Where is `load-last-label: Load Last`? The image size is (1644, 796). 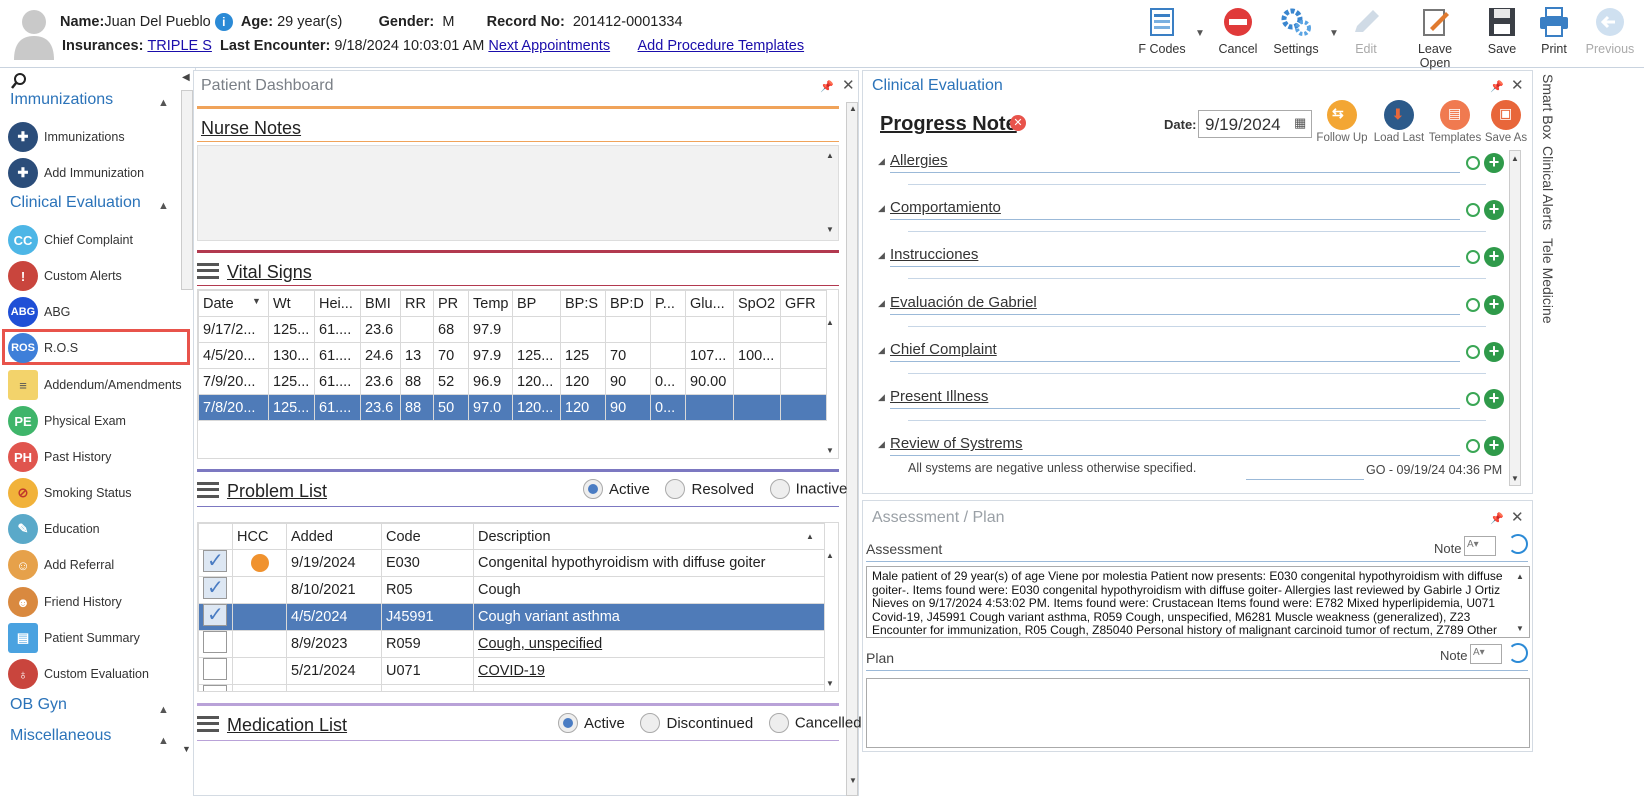 load-last-label: Load Last is located at coordinates (1399, 138).